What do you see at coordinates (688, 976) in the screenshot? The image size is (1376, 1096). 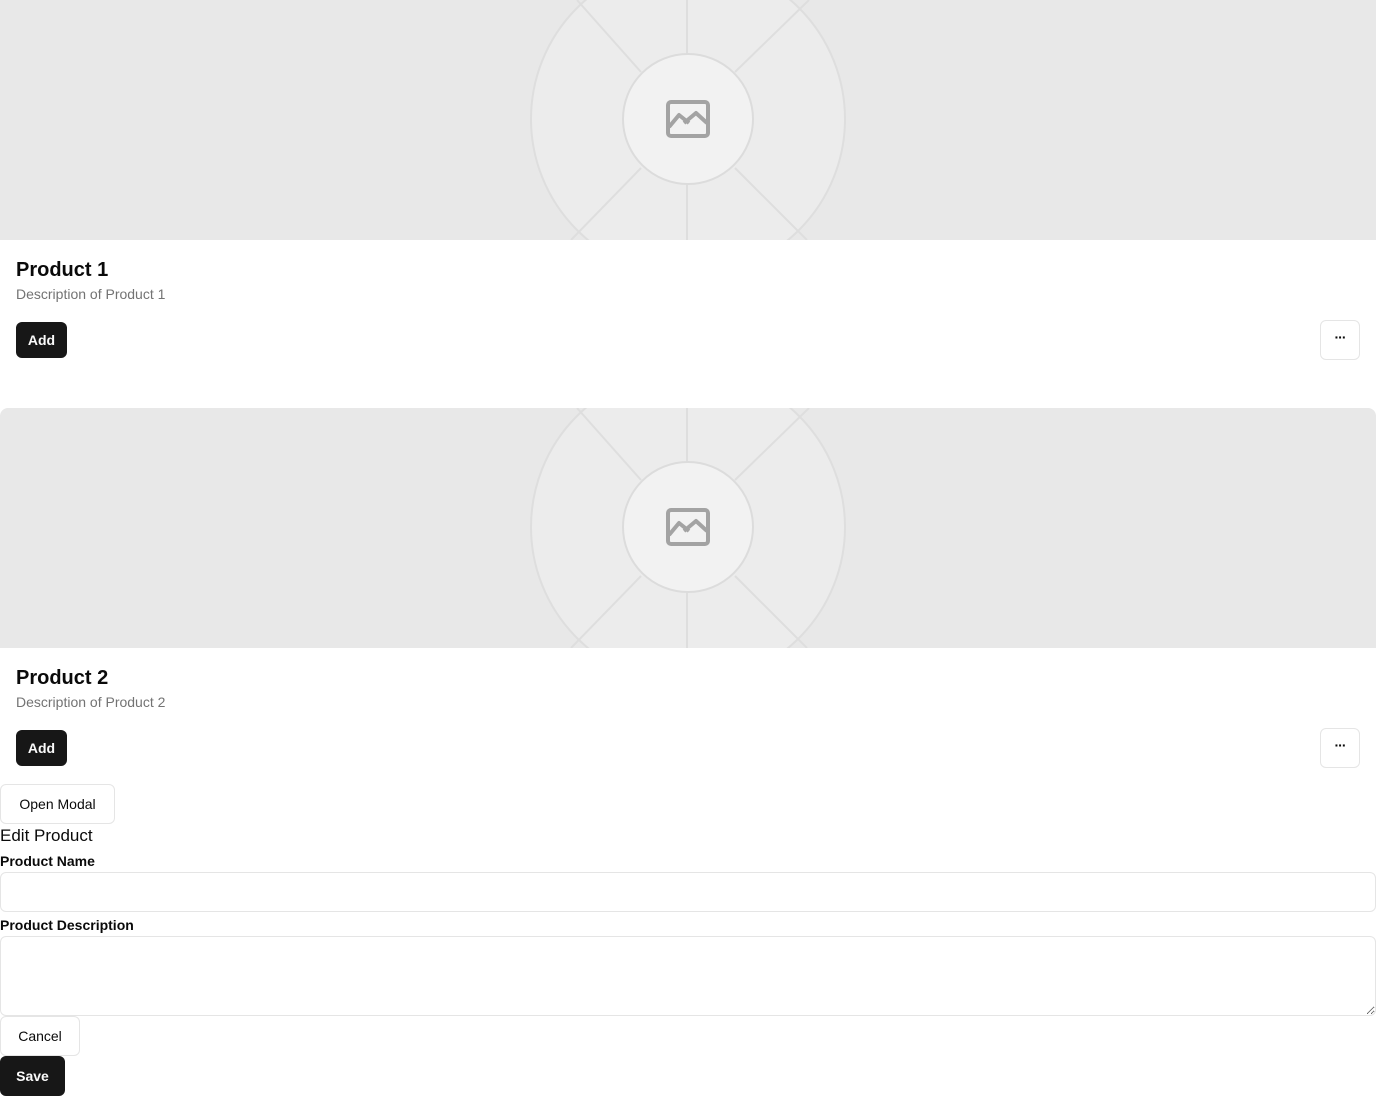 I see `product-description-textarea` at bounding box center [688, 976].